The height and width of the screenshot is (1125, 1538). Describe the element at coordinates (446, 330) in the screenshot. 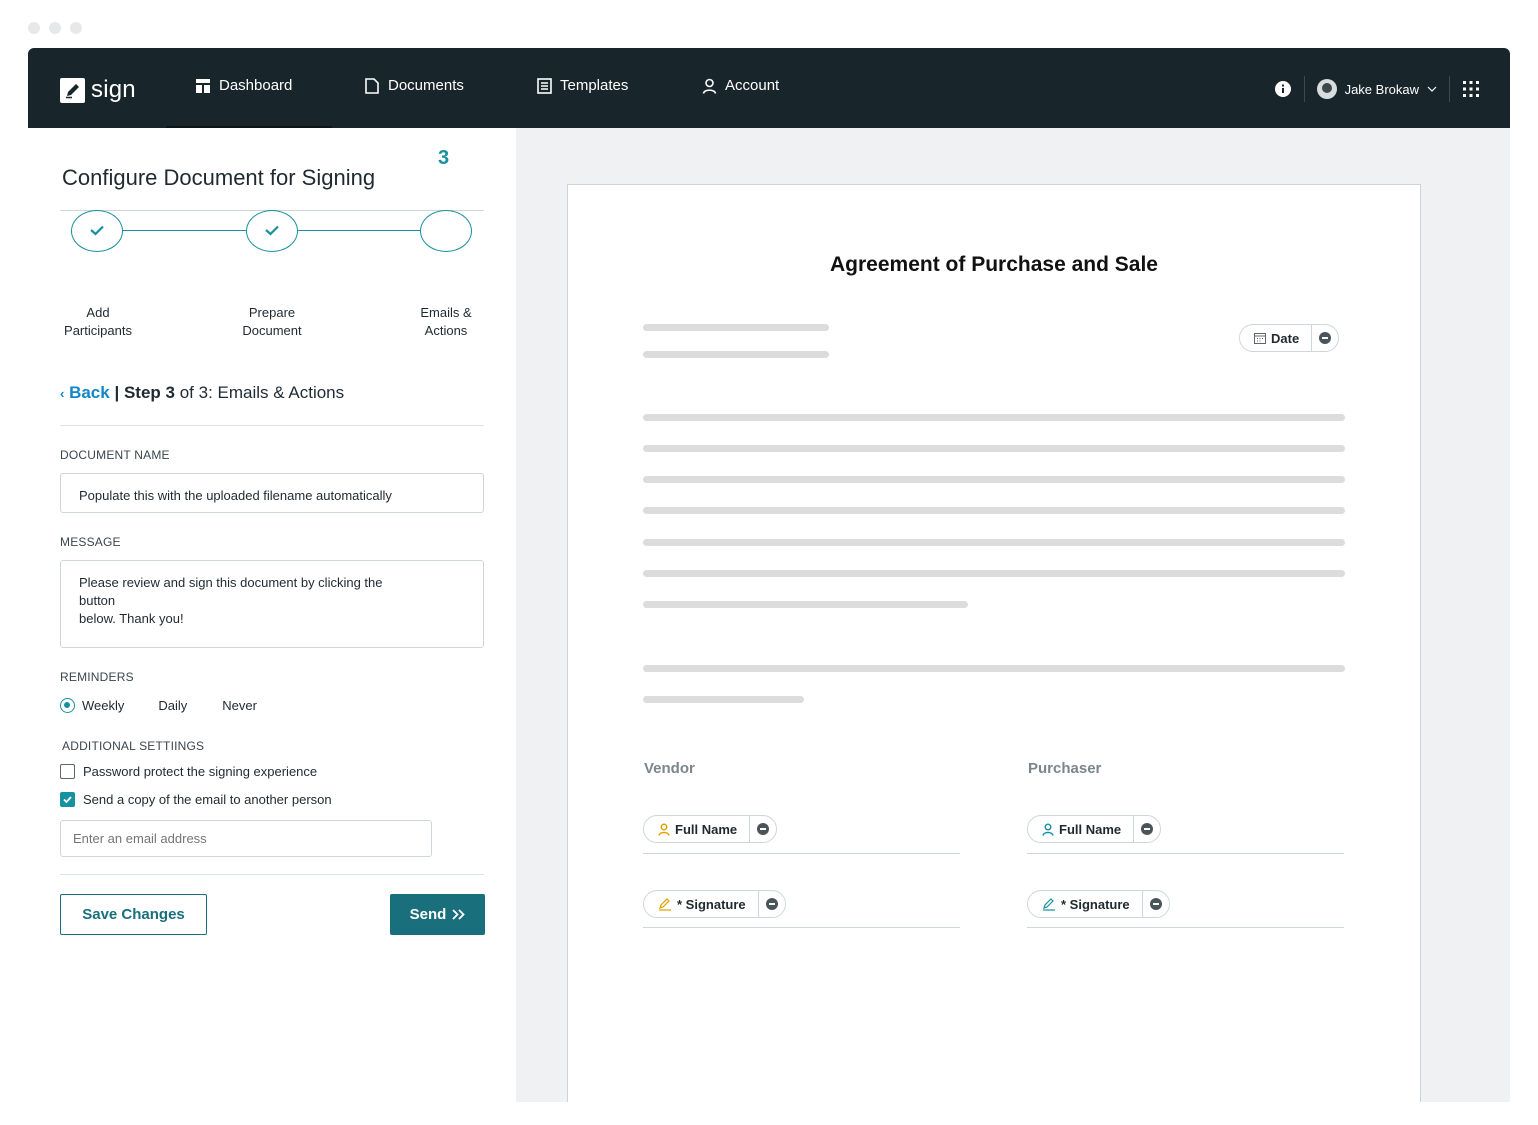

I see `step-label-line: Actions` at that location.